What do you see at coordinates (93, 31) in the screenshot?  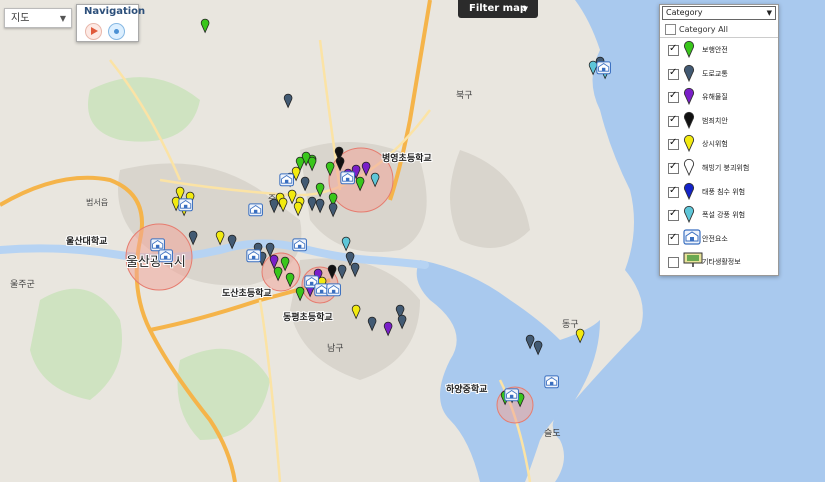 I see `play-icon` at bounding box center [93, 31].